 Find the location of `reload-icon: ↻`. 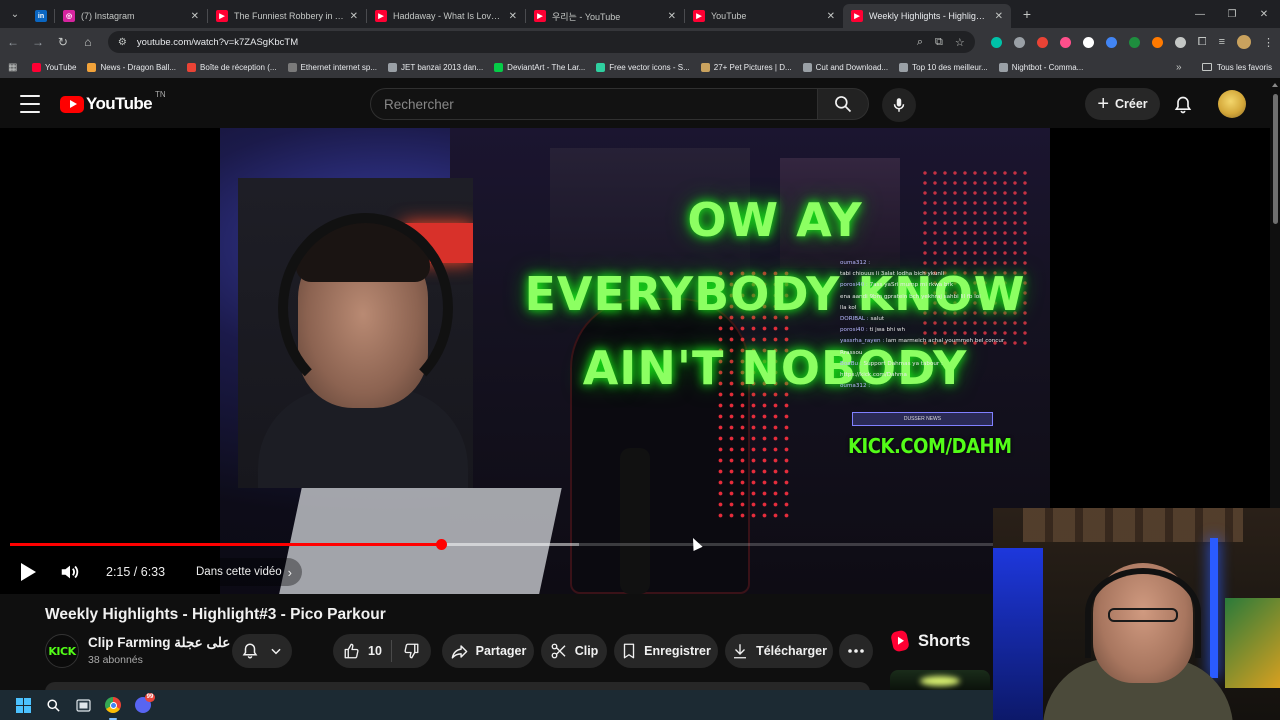

reload-icon: ↻ is located at coordinates (63, 42).